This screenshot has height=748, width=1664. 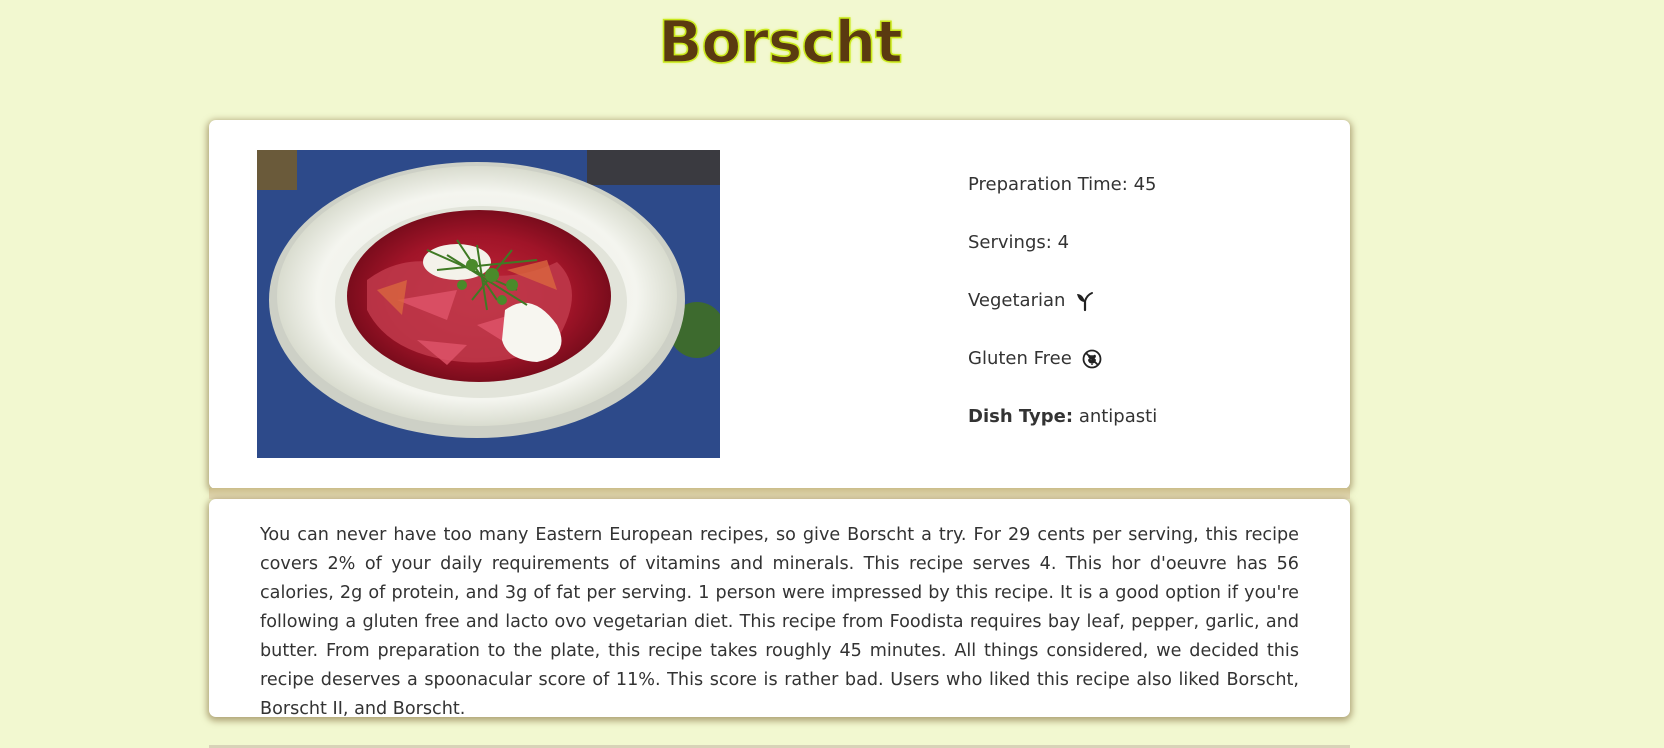 I want to click on preparation-time-value: 45, so click(x=1145, y=184).